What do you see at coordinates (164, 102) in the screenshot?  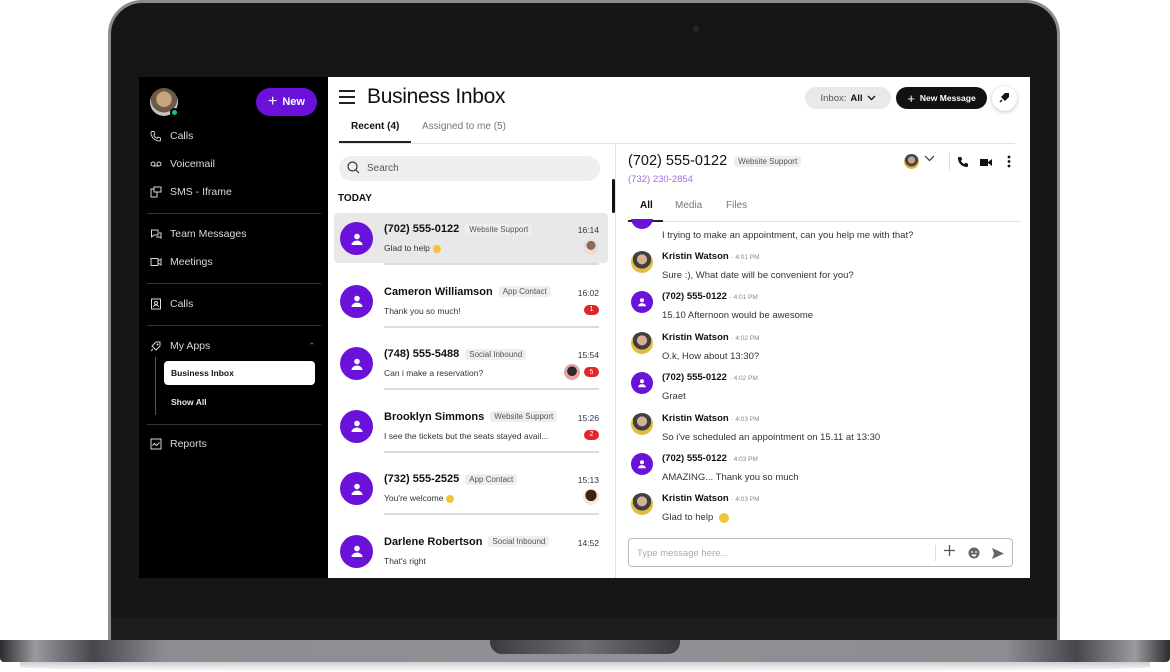 I see `user-avatar` at bounding box center [164, 102].